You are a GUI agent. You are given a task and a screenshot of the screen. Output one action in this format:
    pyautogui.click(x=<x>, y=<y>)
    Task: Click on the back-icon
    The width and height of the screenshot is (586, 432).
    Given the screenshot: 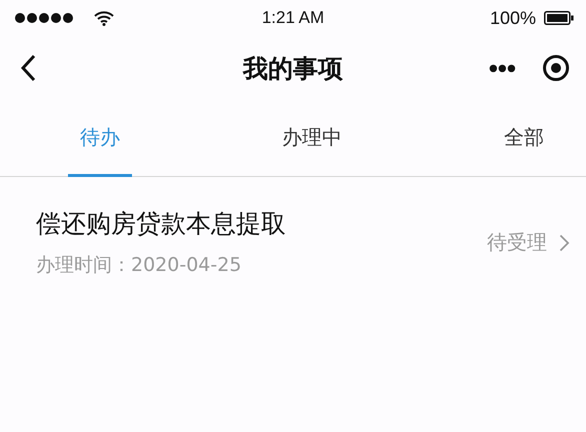 What is the action you would take?
    pyautogui.click(x=28, y=68)
    